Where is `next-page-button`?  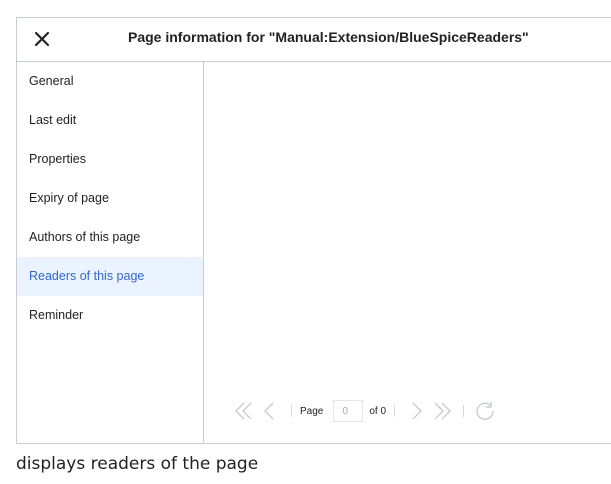
next-page-button is located at coordinates (416, 411).